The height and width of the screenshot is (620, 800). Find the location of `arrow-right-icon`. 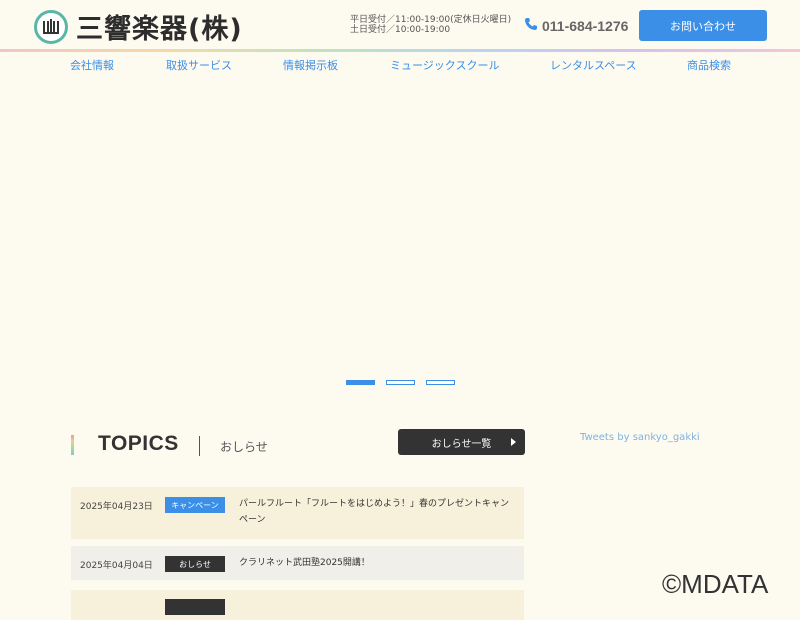

arrow-right-icon is located at coordinates (513, 442).